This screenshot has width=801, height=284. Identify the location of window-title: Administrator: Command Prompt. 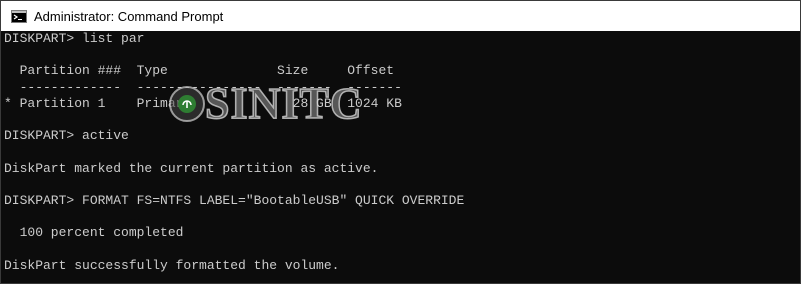
(129, 16).